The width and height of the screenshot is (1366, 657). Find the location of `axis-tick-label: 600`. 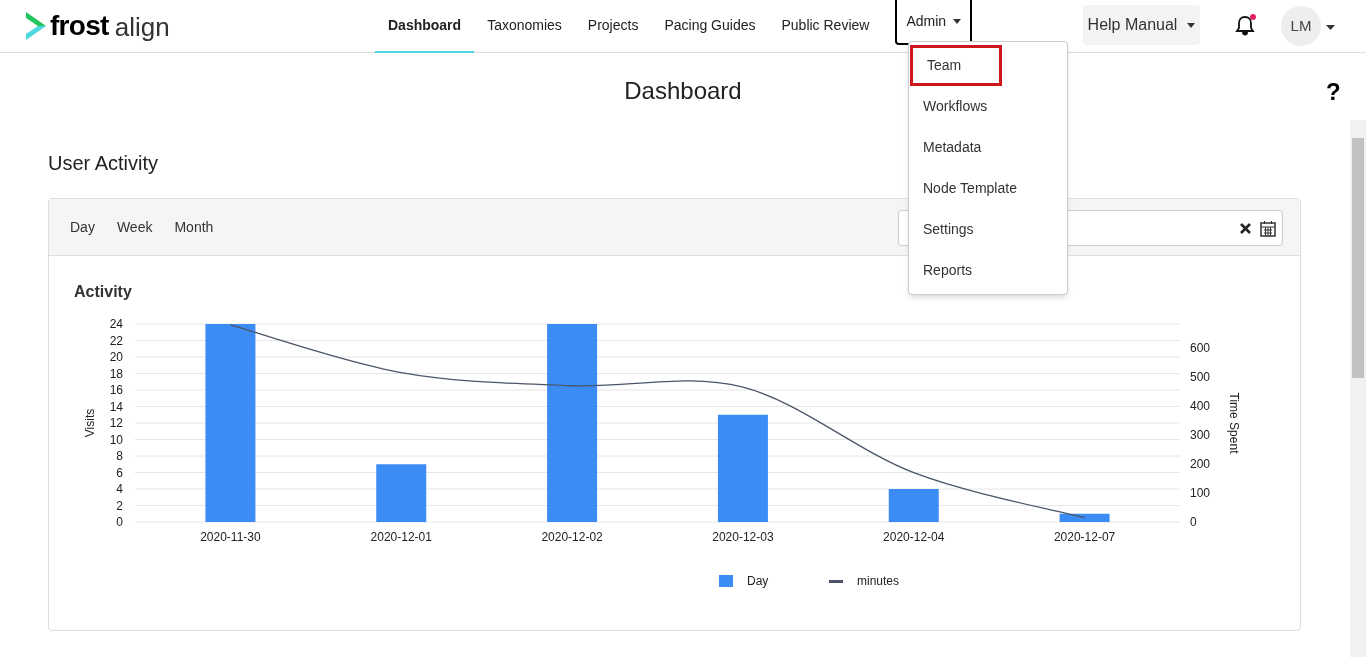

axis-tick-label: 600 is located at coordinates (1200, 348).